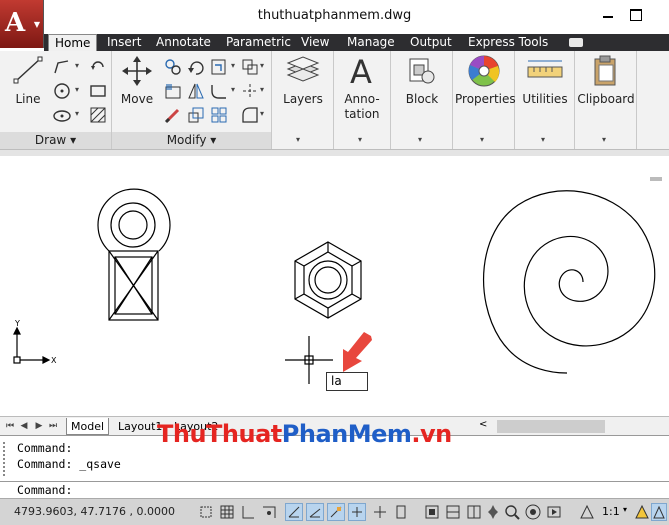  I want to click on next-layout-icon: ▶, so click(39, 426).